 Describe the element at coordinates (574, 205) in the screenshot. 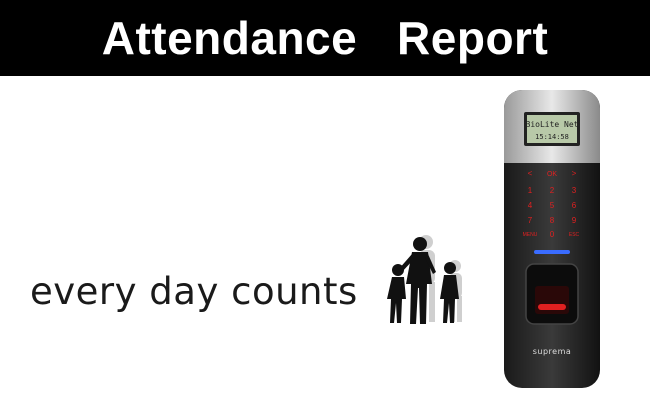

I see `device-key: 6` at that location.